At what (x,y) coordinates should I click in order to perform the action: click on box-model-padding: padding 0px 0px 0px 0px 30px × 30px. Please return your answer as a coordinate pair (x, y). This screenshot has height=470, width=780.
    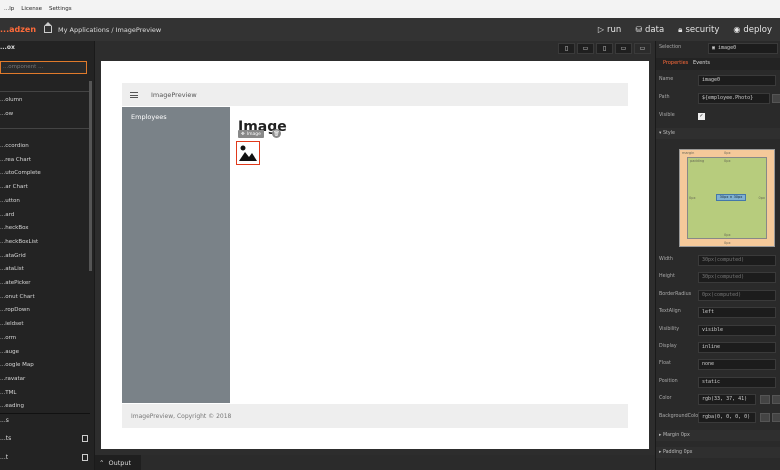
    Looking at the image, I should click on (727, 198).